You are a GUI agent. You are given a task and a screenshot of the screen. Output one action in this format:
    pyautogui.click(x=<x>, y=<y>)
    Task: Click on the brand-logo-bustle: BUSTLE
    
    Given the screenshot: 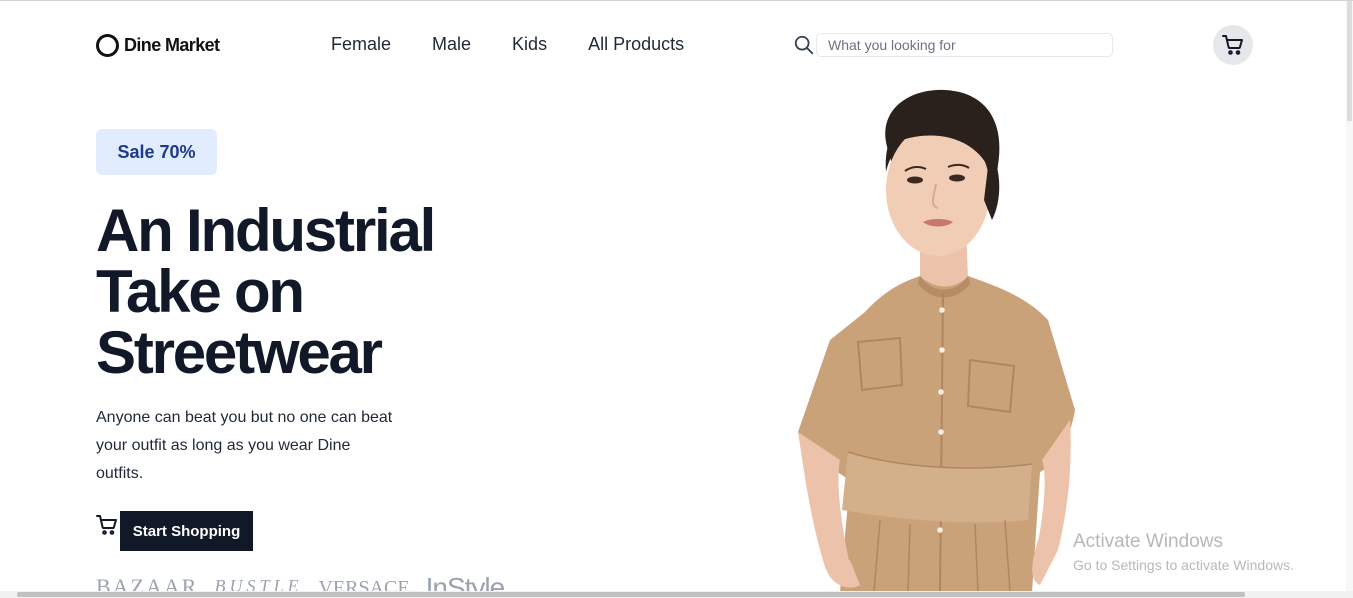 What is the action you would take?
    pyautogui.click(x=258, y=584)
    